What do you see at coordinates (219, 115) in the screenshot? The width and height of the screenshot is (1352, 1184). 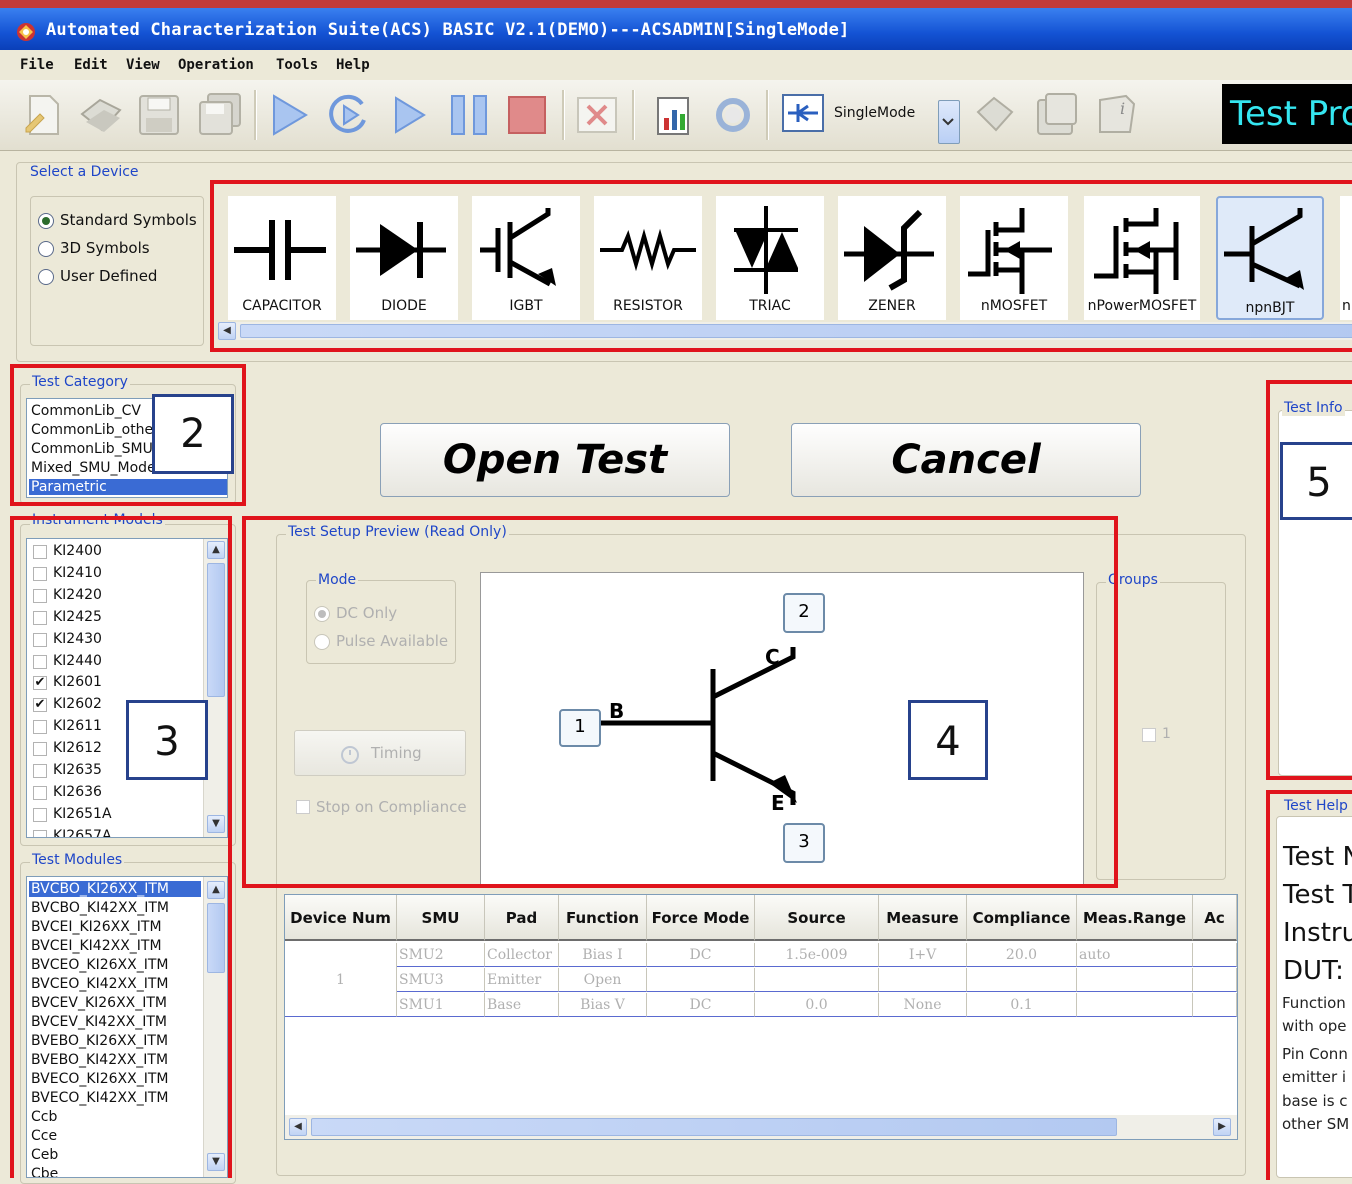 I see `save-all-icon` at bounding box center [219, 115].